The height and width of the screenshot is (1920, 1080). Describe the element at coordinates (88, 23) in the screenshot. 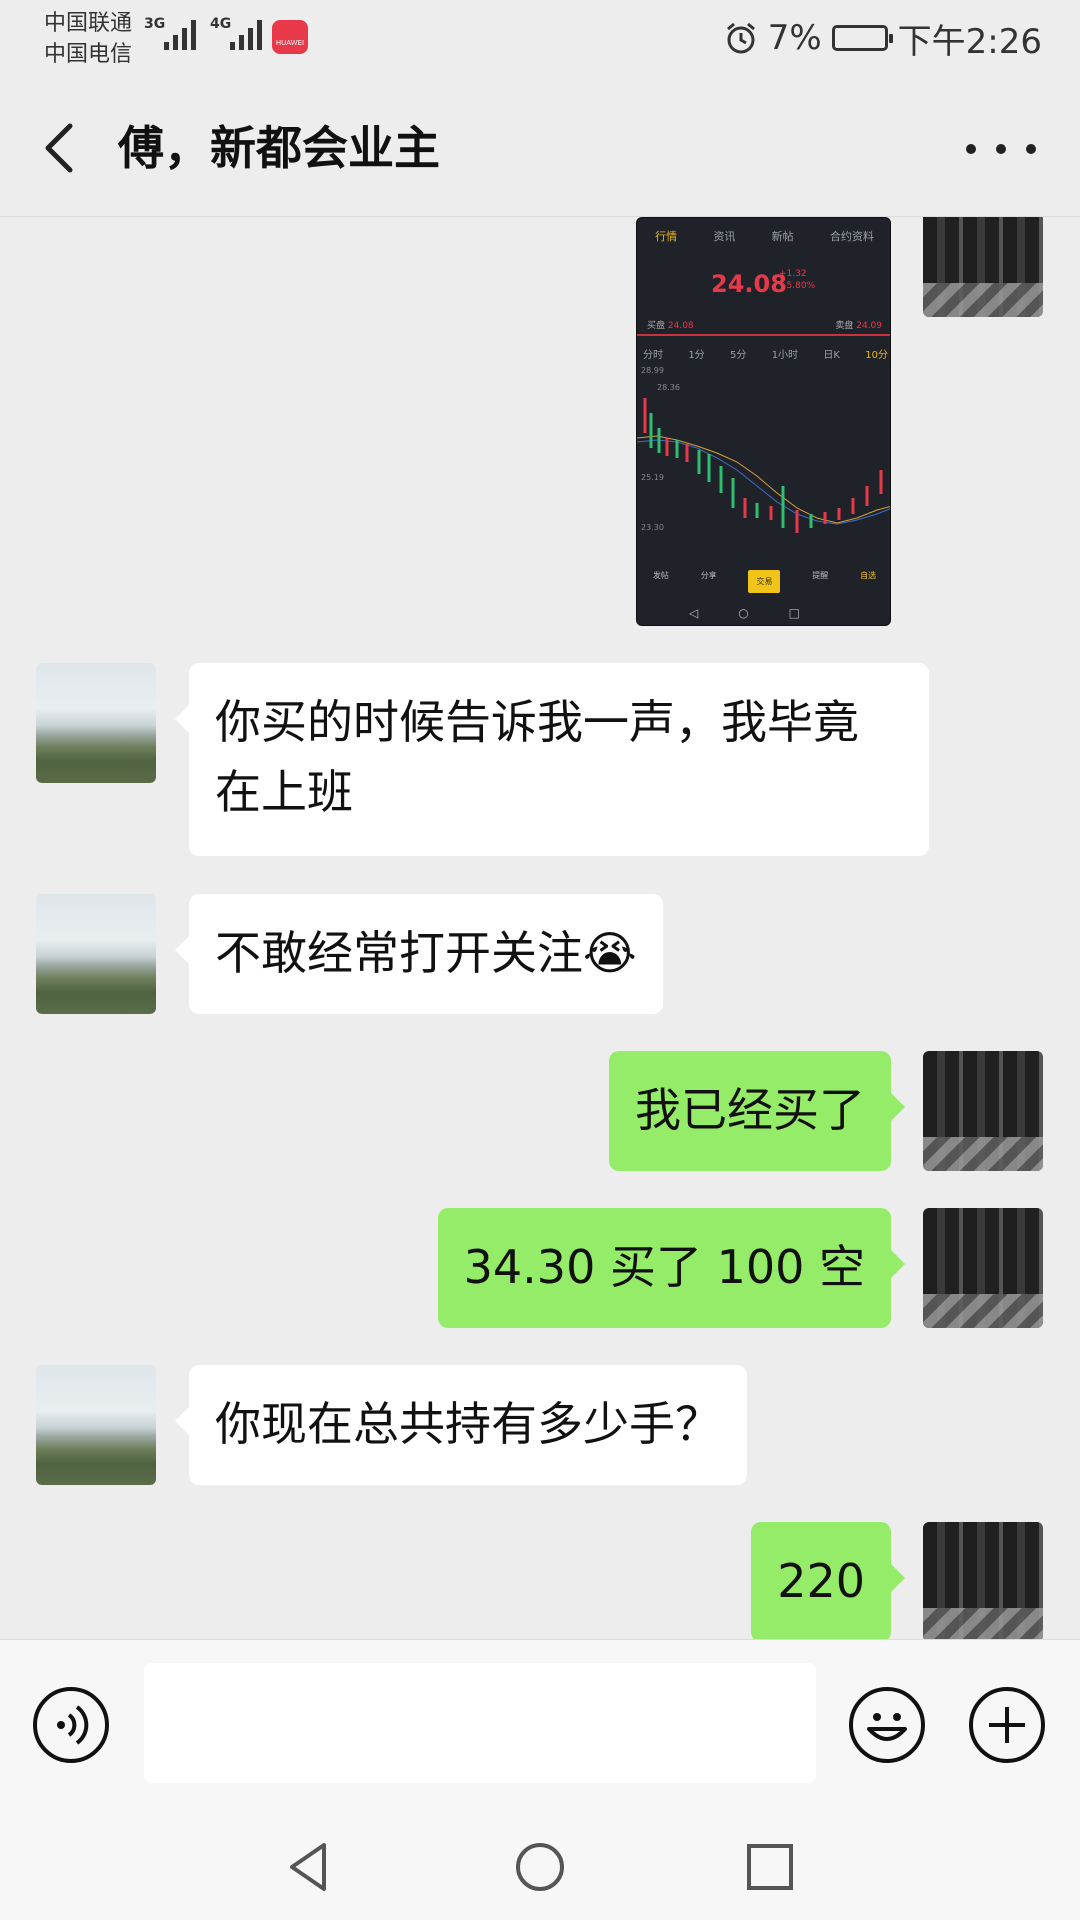

I see `carrier-1: 中国联通` at that location.